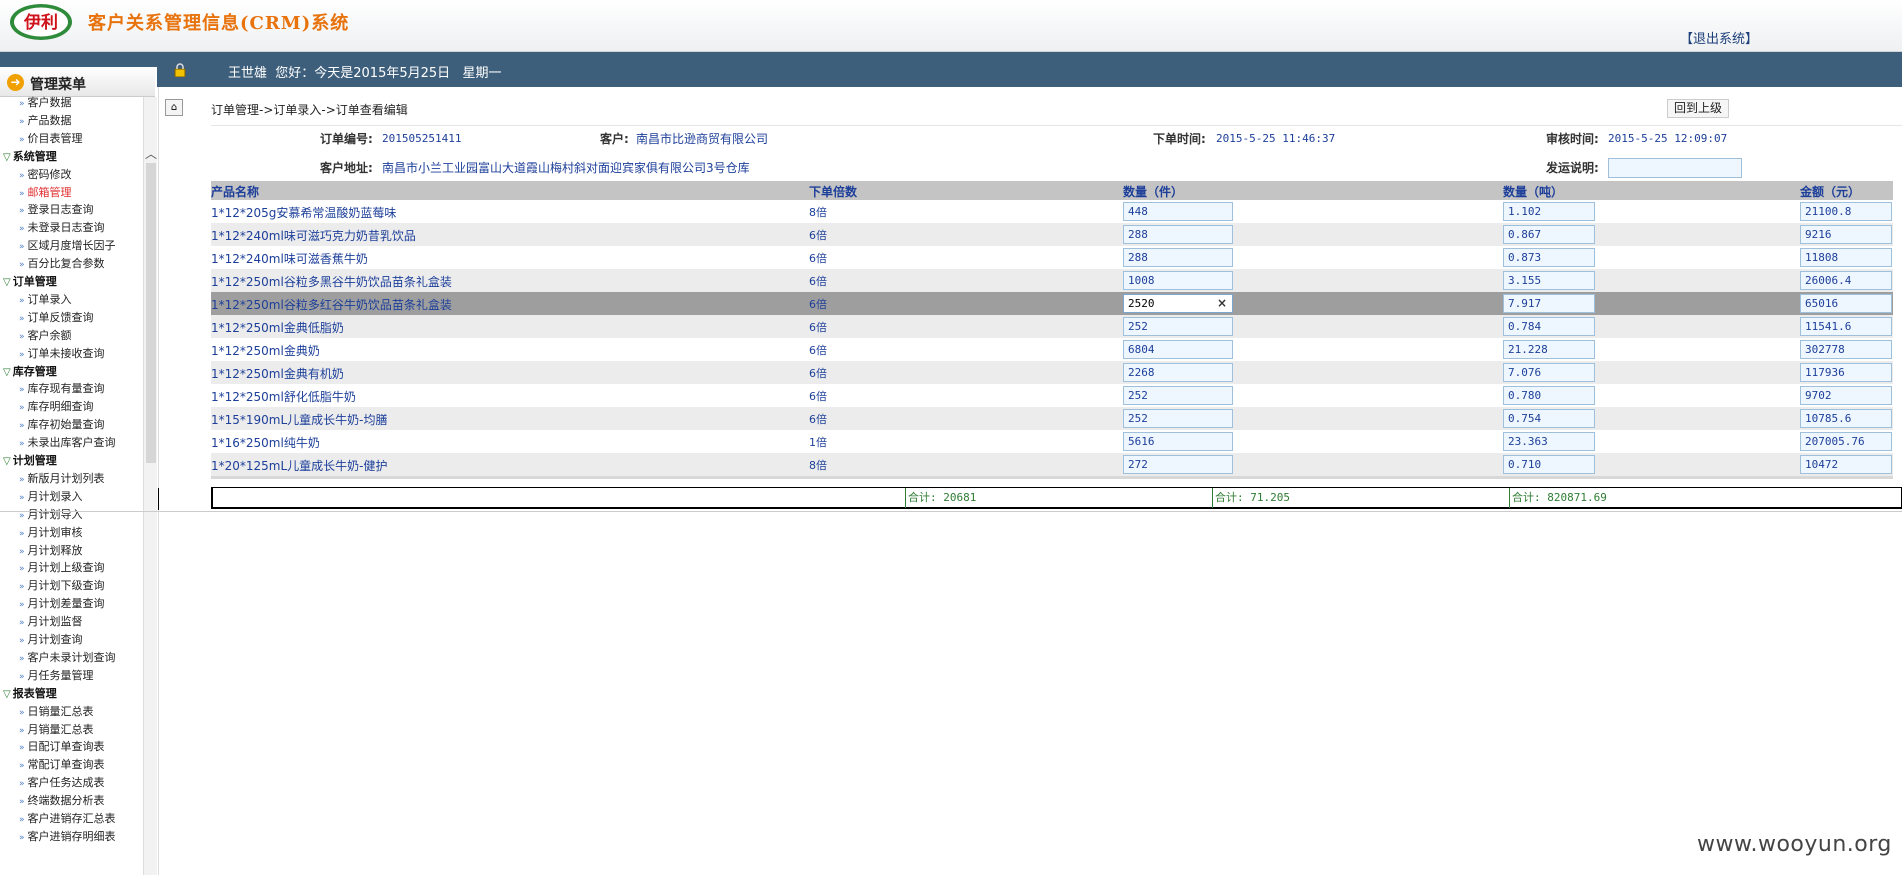 The image size is (1902, 875). I want to click on qty-tons-input: 0.873, so click(1549, 257).